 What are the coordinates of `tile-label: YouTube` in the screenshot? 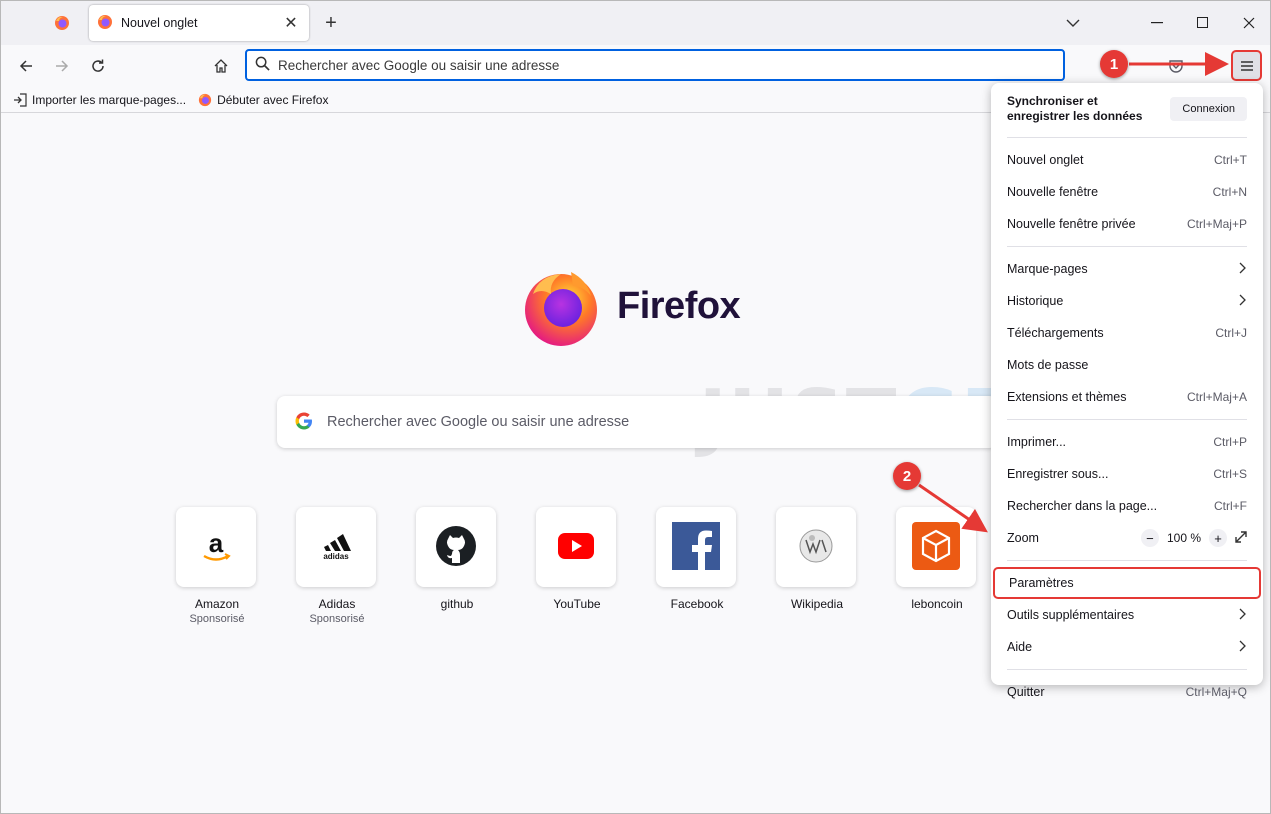 It's located at (577, 604).